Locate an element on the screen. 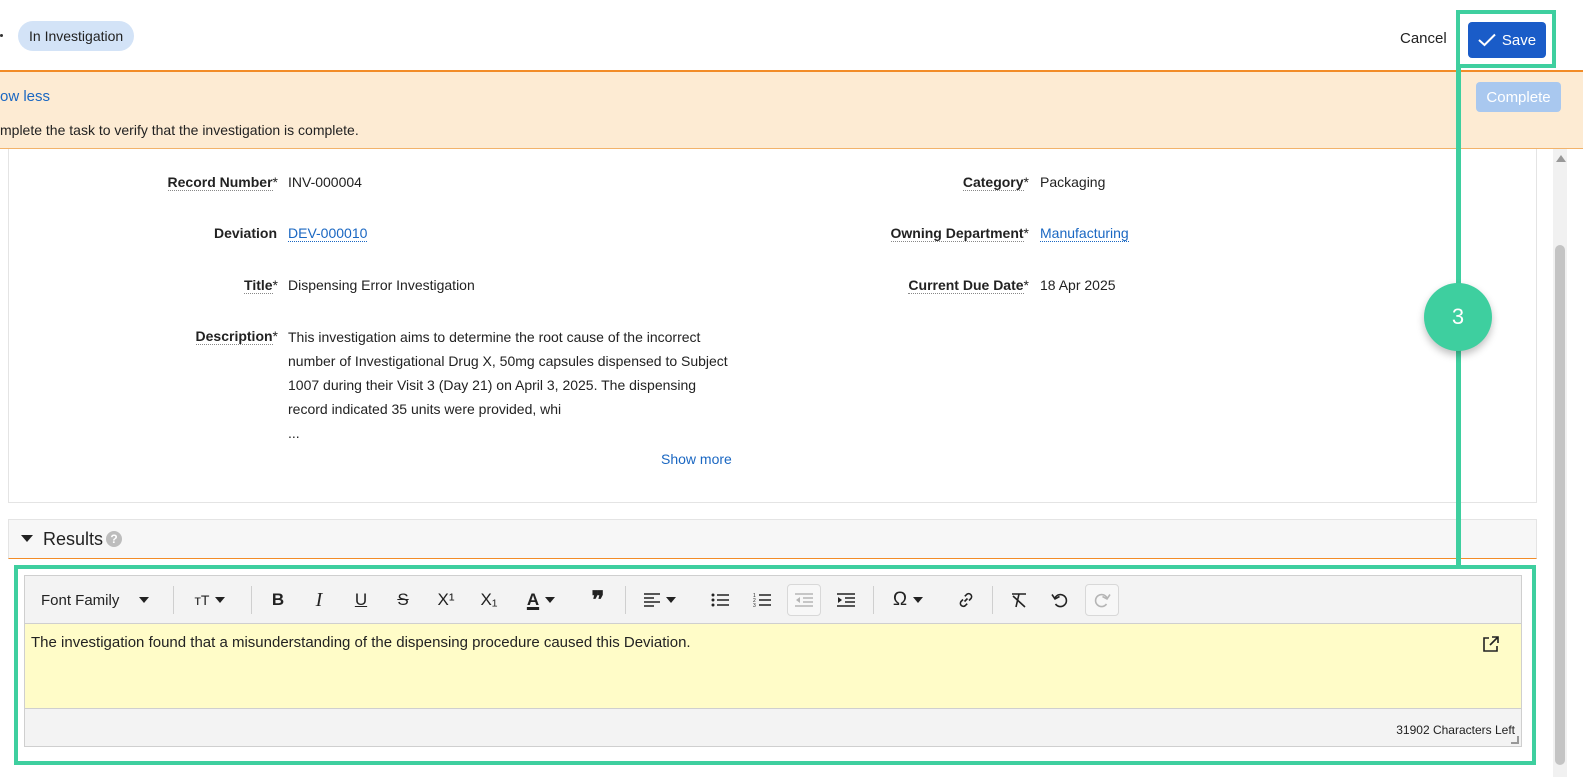 This screenshot has width=1583, height=777. text-color-icon: A is located at coordinates (533, 599).